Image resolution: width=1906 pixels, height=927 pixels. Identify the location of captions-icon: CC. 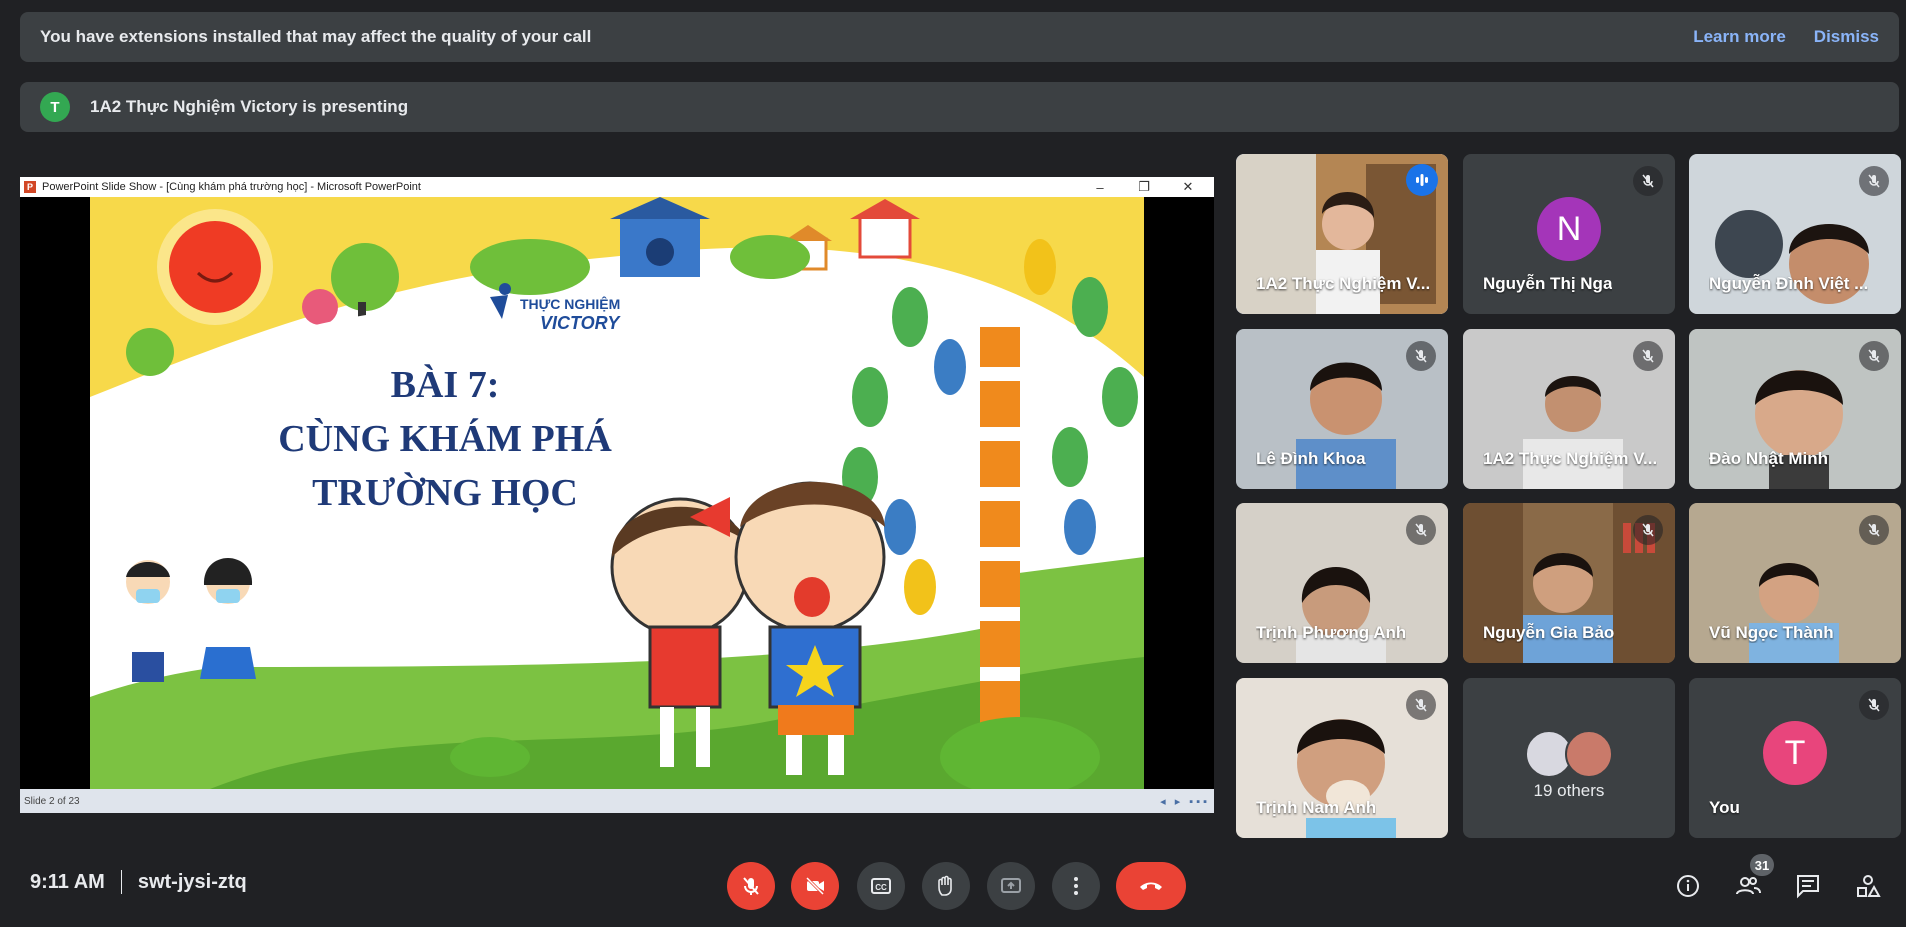
(881, 886).